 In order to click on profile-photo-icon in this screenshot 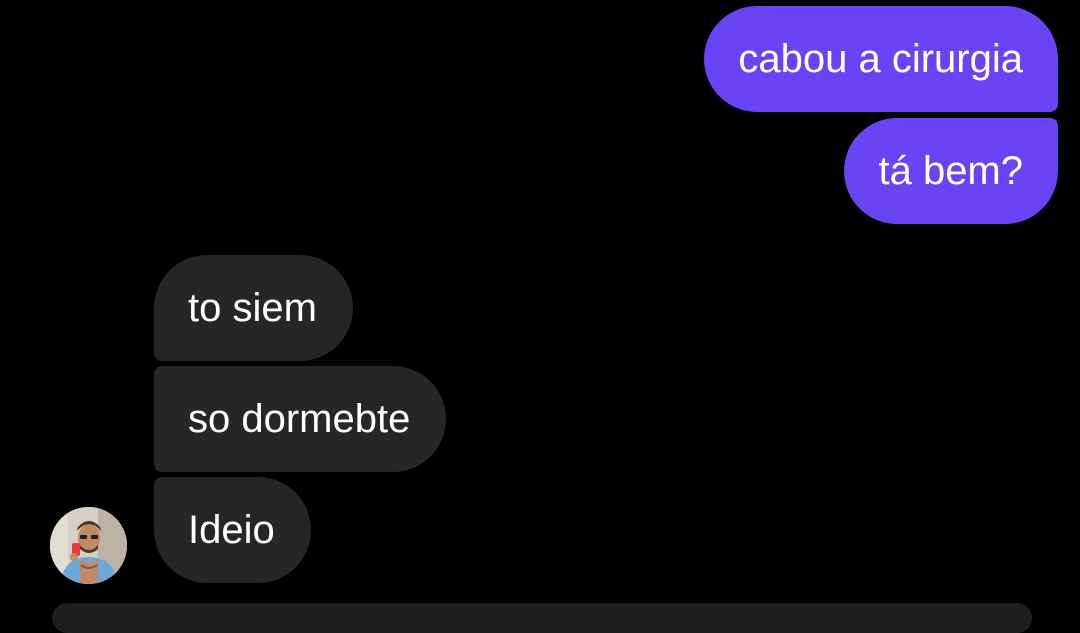, I will do `click(88, 545)`.